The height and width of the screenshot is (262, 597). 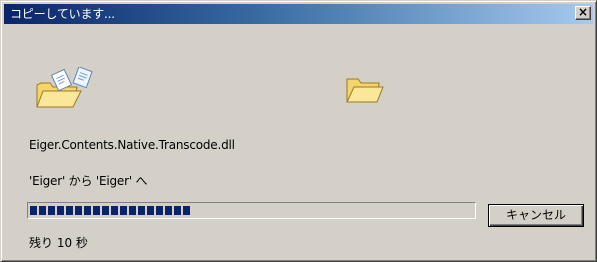 I want to click on cancel-button: キャンセル, so click(x=536, y=215).